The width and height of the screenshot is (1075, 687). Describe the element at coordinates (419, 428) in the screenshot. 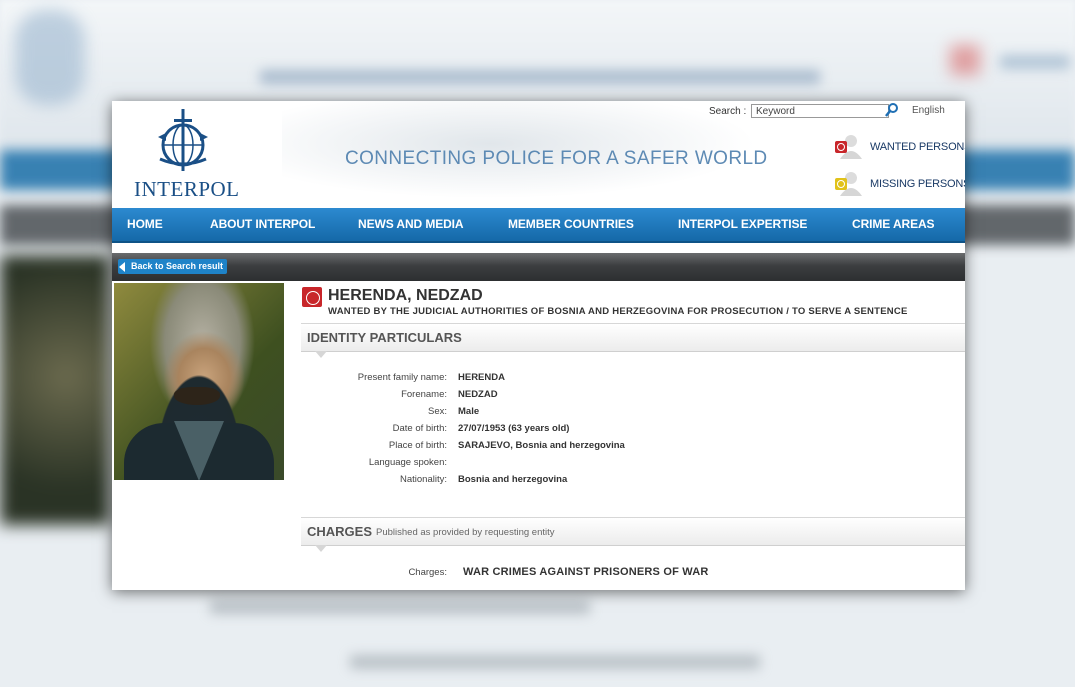

I see `particulars-label: Date of birth:` at that location.